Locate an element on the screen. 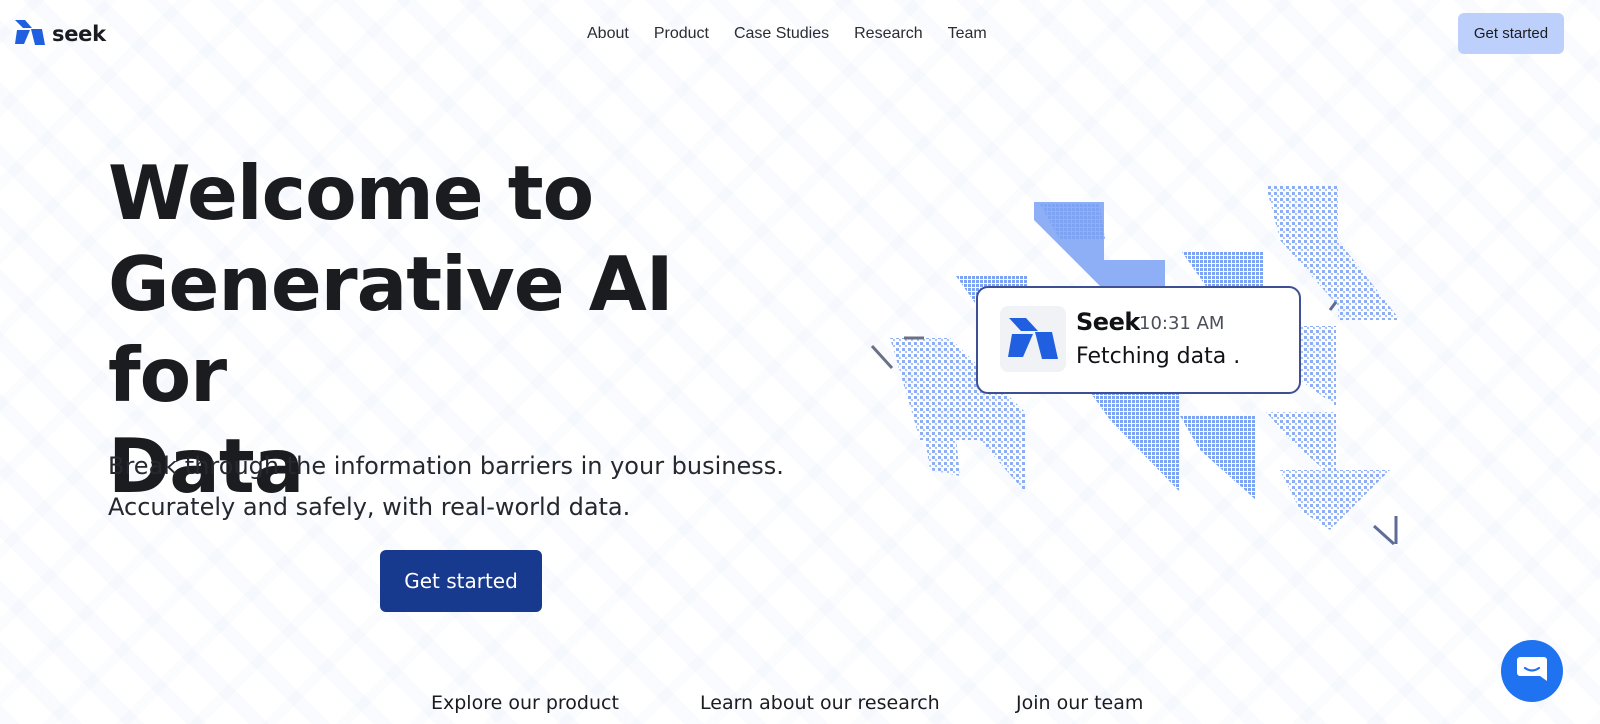  hero-title-line-1: Welcome to is located at coordinates (351, 193).